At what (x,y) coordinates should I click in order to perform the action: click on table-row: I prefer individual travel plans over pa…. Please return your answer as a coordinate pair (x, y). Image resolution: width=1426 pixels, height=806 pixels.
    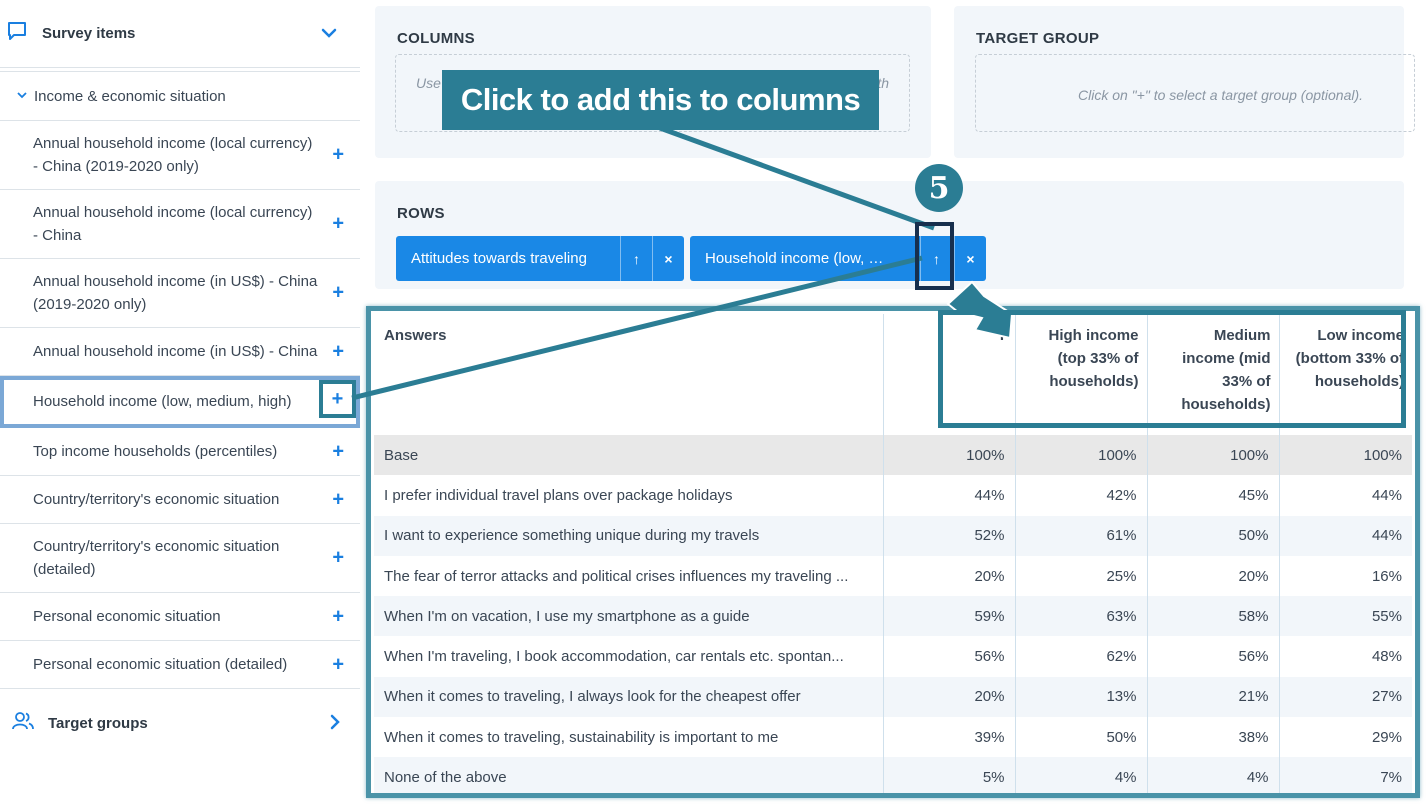
    Looking at the image, I should click on (893, 495).